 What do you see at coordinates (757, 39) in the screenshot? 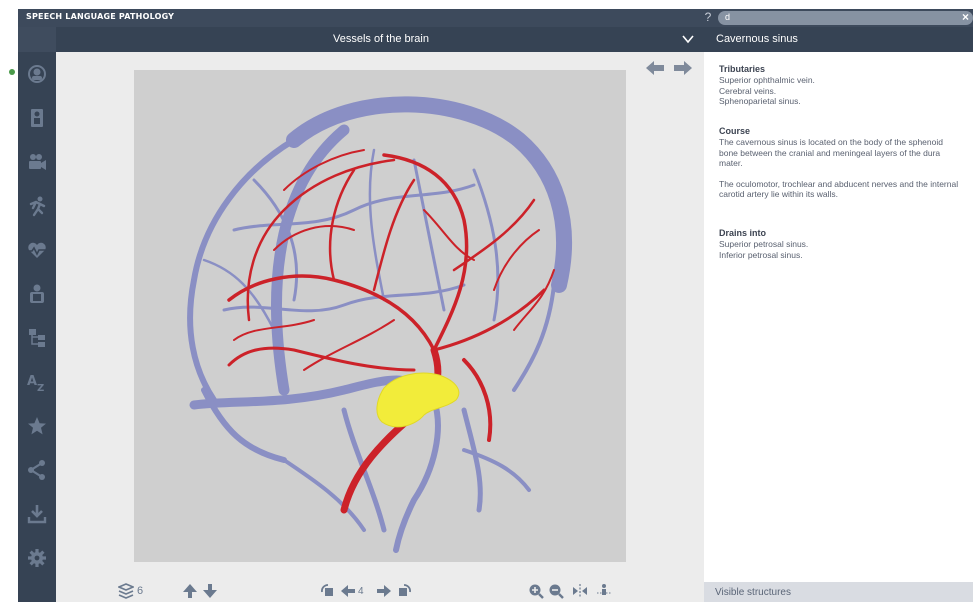
I see `info-panel-title: Cavernous sinus` at bounding box center [757, 39].